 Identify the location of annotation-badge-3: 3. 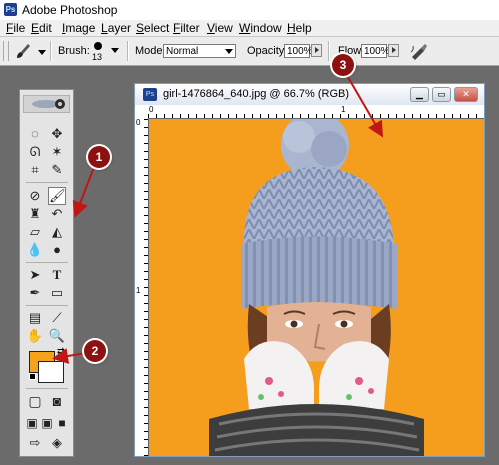
(343, 65).